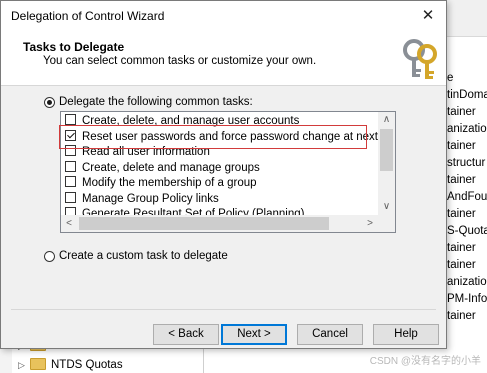  I want to click on scroll-thumb-horizontal, so click(204, 223).